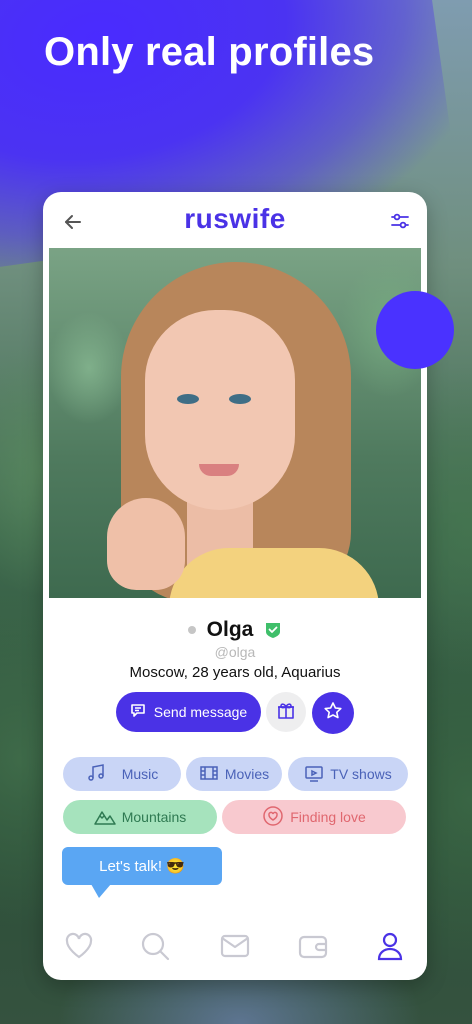 The height and width of the screenshot is (1024, 472). I want to click on top-bar: ruswife, so click(235, 220).